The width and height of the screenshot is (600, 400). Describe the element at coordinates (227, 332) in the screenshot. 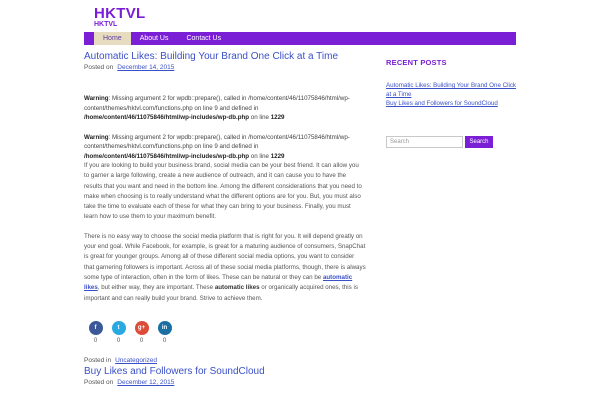

I see `share-buttons: f 0 t 0 g+ 0 in 0` at that location.